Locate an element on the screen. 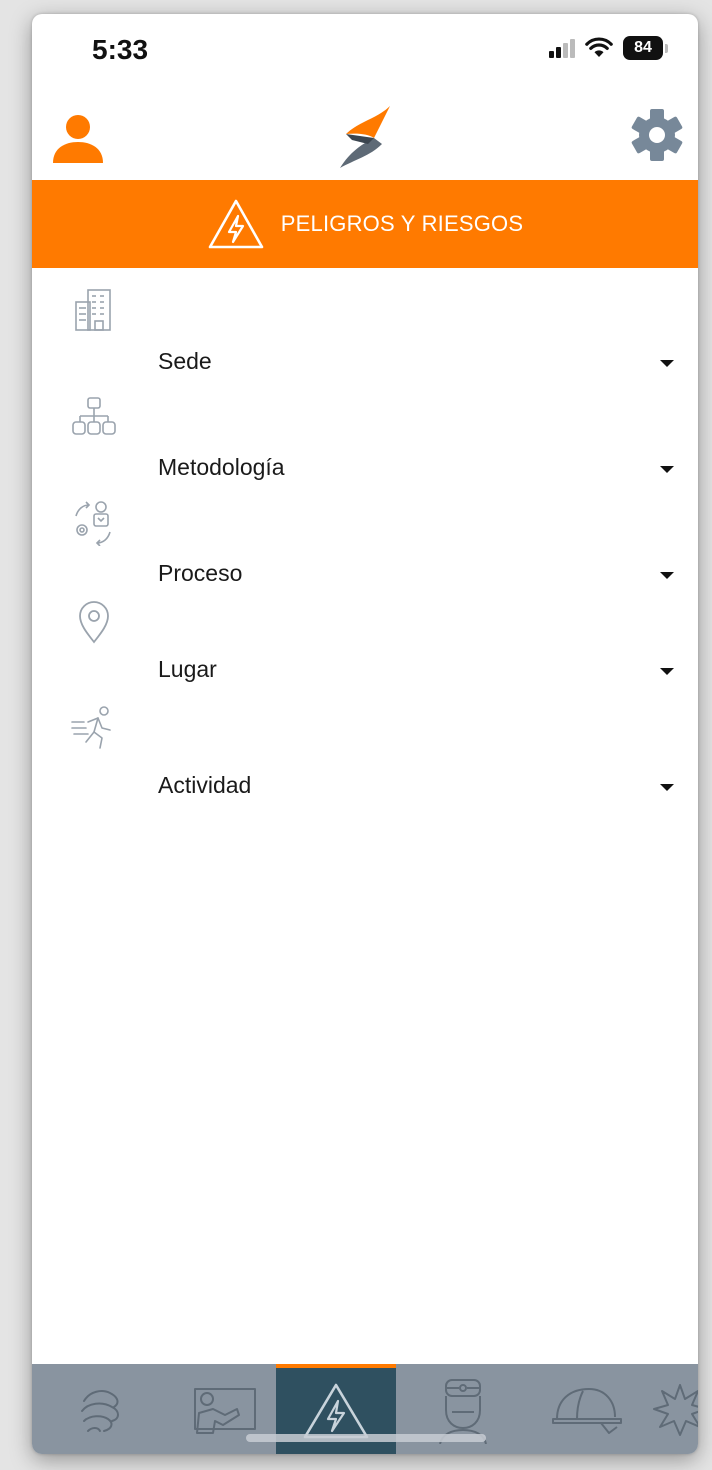  nav-item-helmet is located at coordinates (587, 1409).